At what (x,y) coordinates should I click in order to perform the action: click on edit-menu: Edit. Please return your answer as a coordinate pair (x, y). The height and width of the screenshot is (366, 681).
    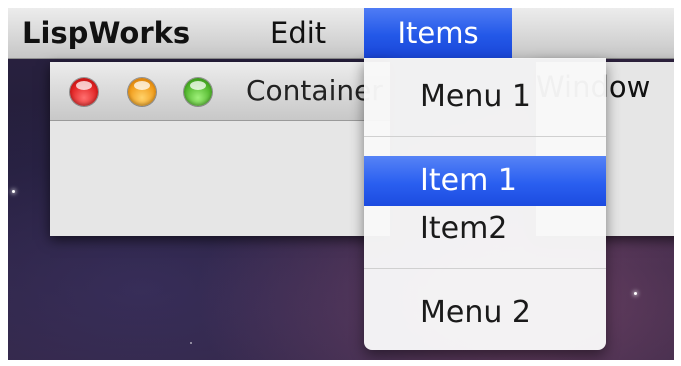
    Looking at the image, I should click on (298, 33).